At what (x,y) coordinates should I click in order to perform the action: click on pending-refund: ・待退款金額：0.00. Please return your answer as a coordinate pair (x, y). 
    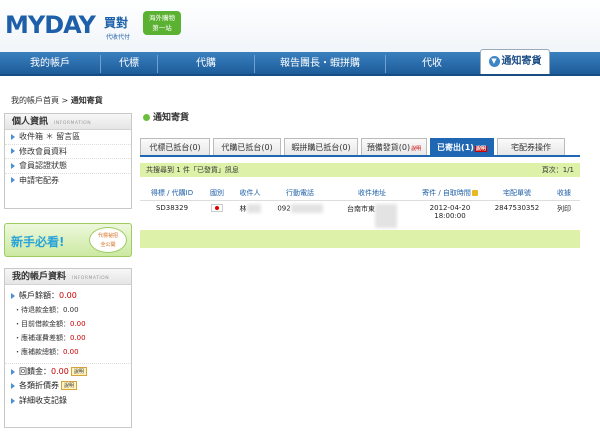
    Looking at the image, I should click on (46, 310).